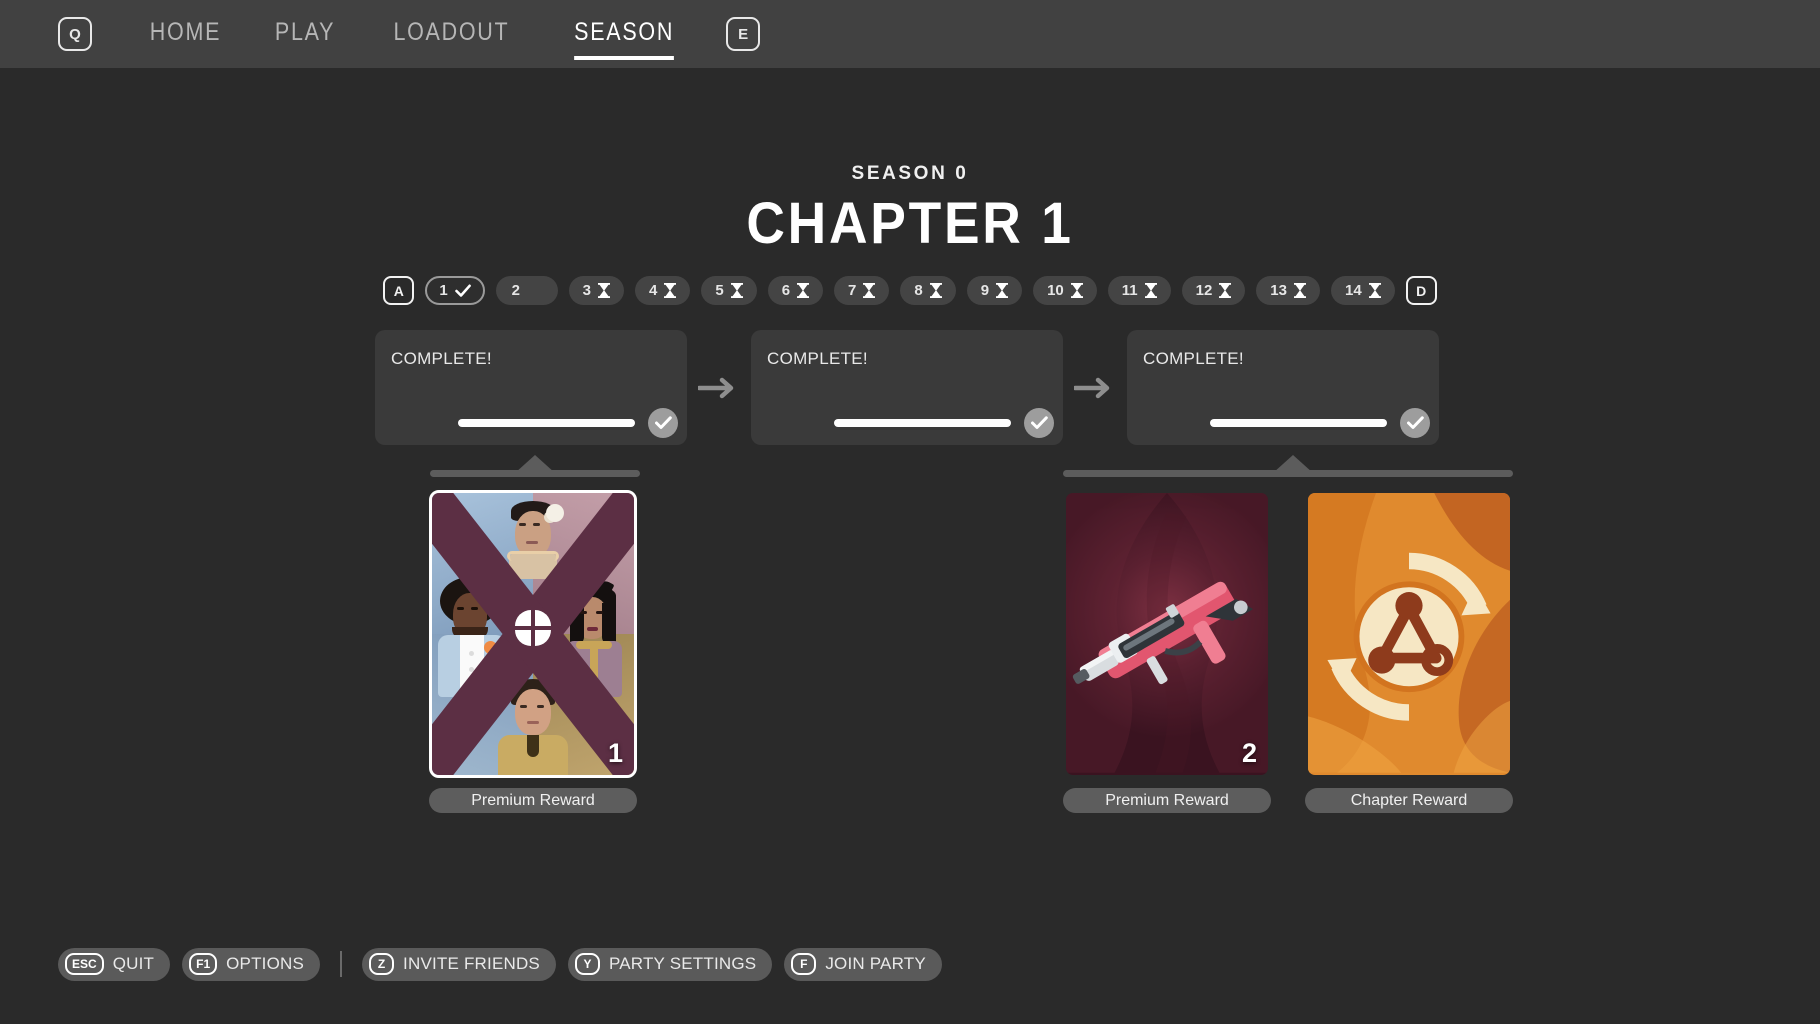 The image size is (1820, 1024). What do you see at coordinates (910, 34) in the screenshot?
I see `top-navigation-bar: Q HOME PLAY LOADOUT SEASON E` at bounding box center [910, 34].